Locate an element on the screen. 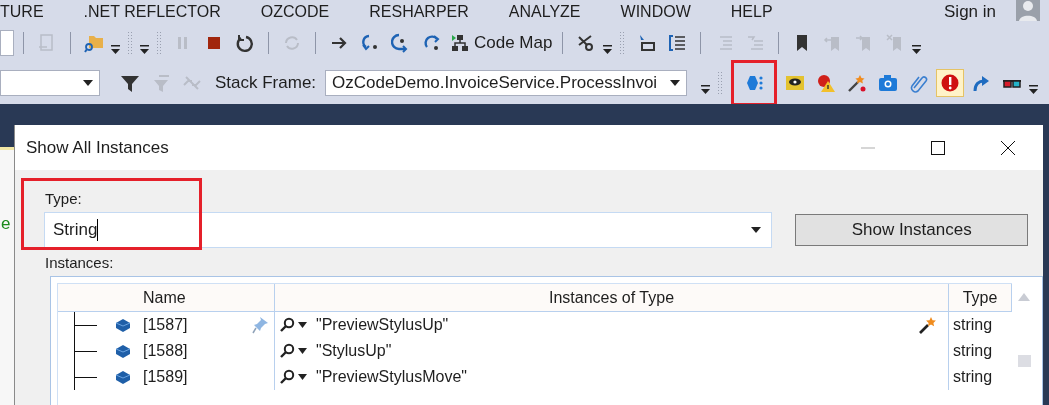 The width and height of the screenshot is (1049, 405). dialog-title: Show All Instances is located at coordinates (97, 147).